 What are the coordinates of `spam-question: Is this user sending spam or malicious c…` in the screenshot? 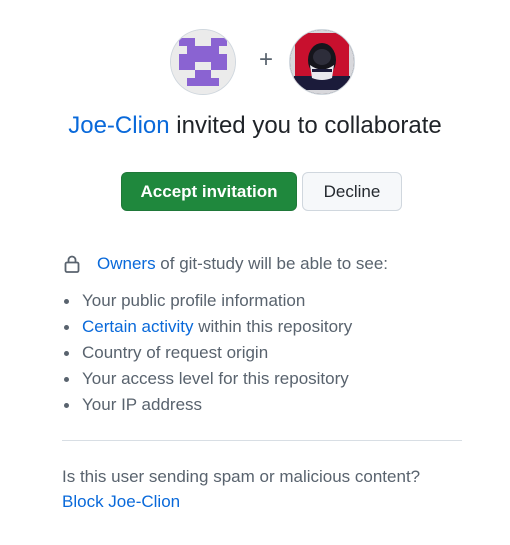 It's located at (241, 476).